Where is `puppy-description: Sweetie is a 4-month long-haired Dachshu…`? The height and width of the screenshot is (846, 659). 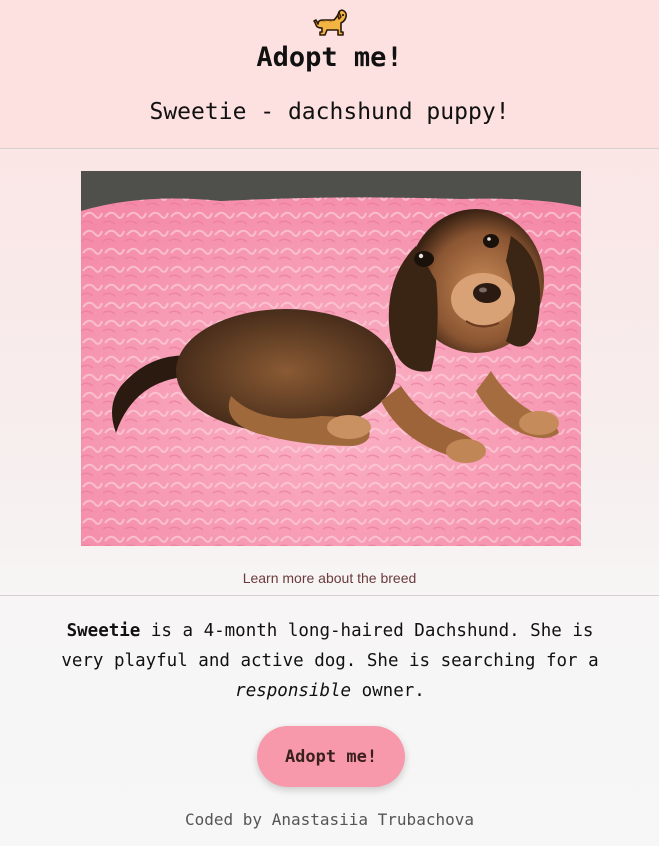
puppy-description: Sweetie is a 4-month long-haired Dachshu… is located at coordinates (330, 661).